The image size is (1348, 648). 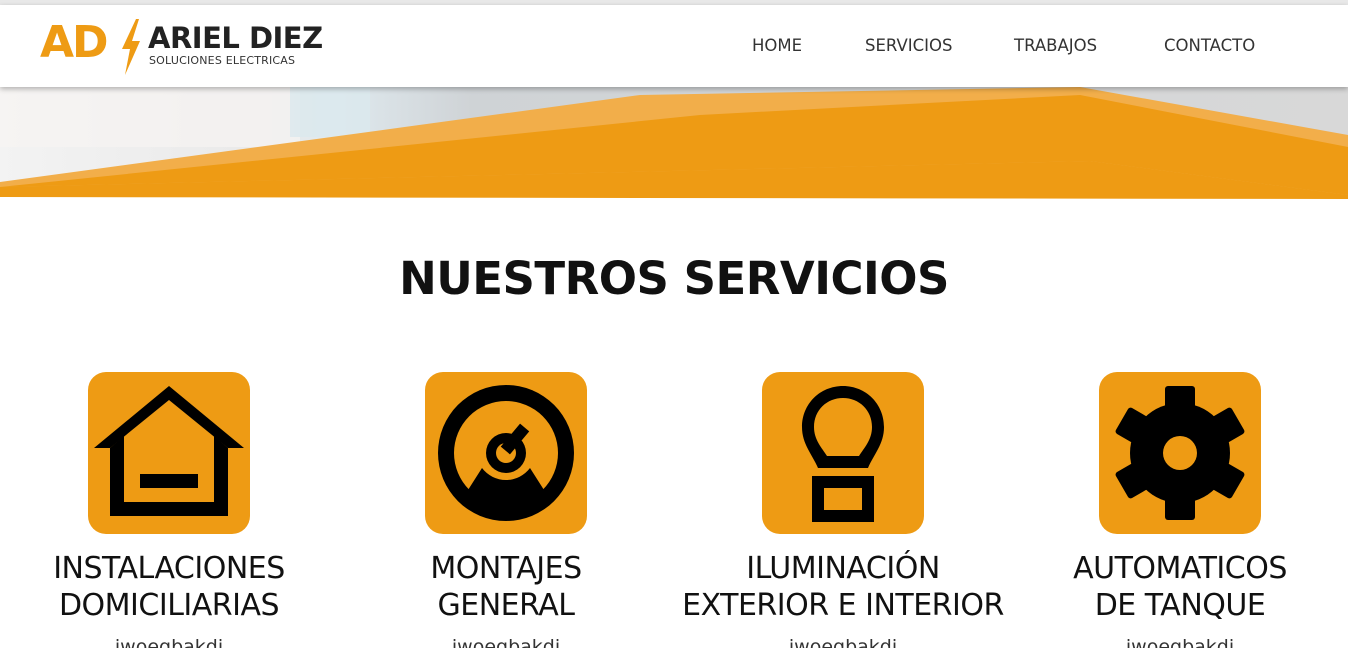 What do you see at coordinates (74, 42) in the screenshot?
I see `logo-mark: AD` at bounding box center [74, 42].